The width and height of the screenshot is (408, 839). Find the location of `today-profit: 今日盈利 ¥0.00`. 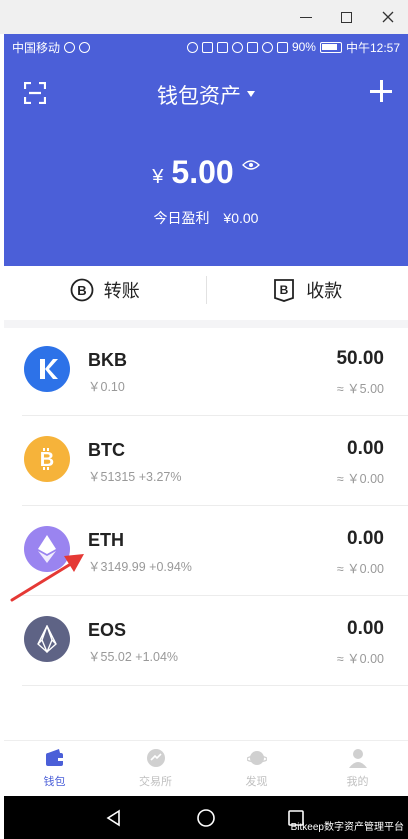

today-profit: 今日盈利 ¥0.00 is located at coordinates (206, 218).